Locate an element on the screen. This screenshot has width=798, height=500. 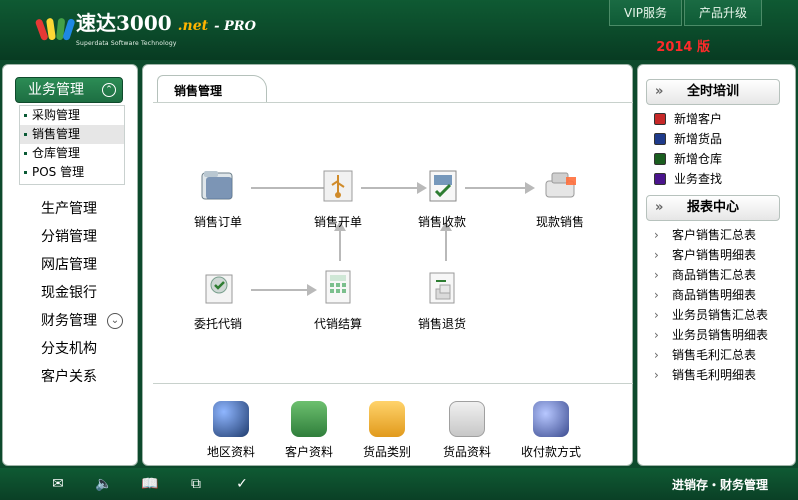
tool-label: 货品类别 is located at coordinates (386, 452).